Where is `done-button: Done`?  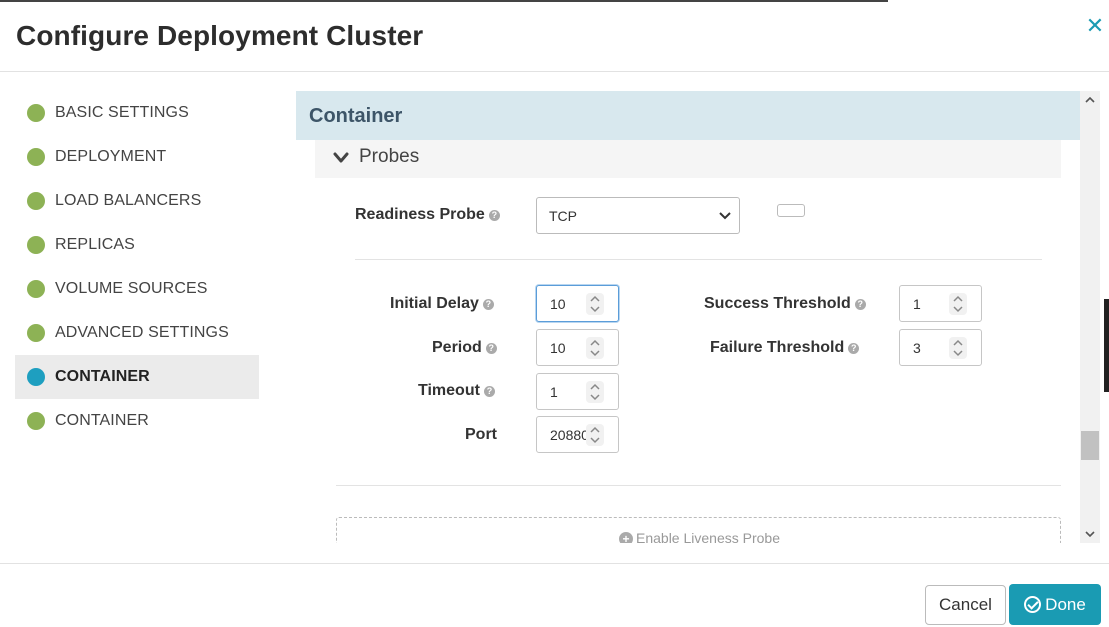 done-button: Done is located at coordinates (1055, 604).